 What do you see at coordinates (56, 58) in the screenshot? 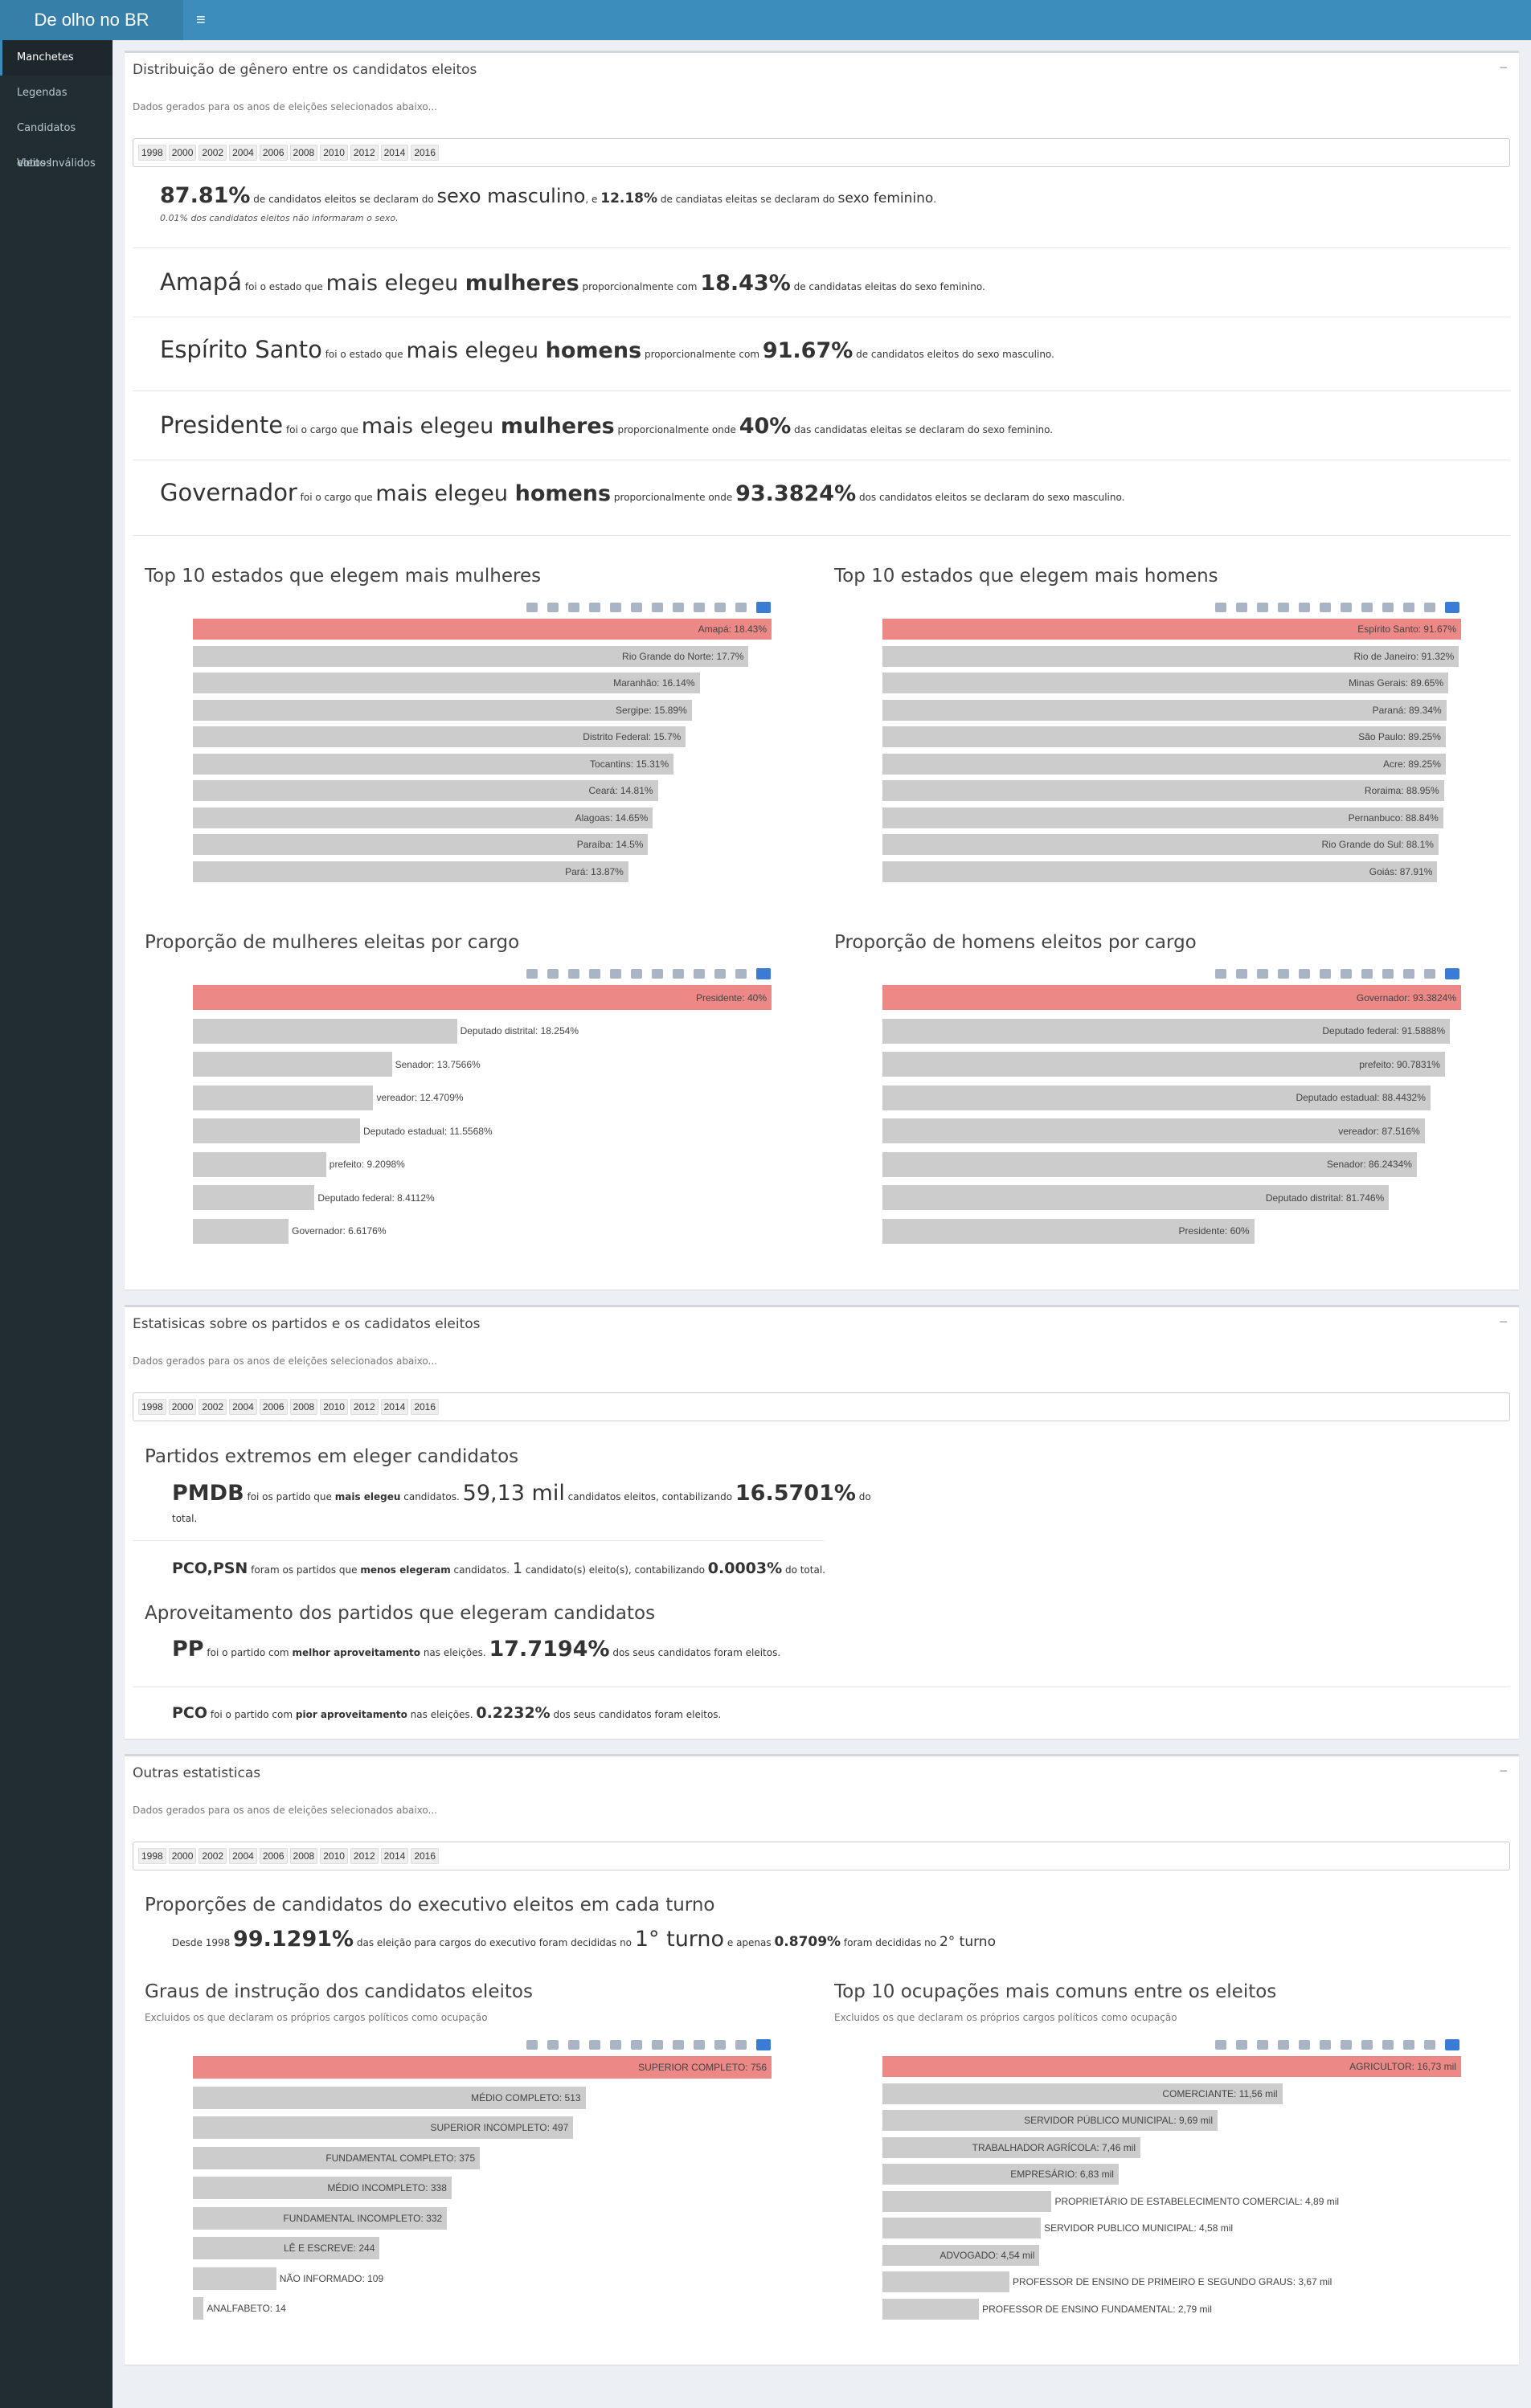
I see `sidebar-item-manchetes: Manchetes` at bounding box center [56, 58].